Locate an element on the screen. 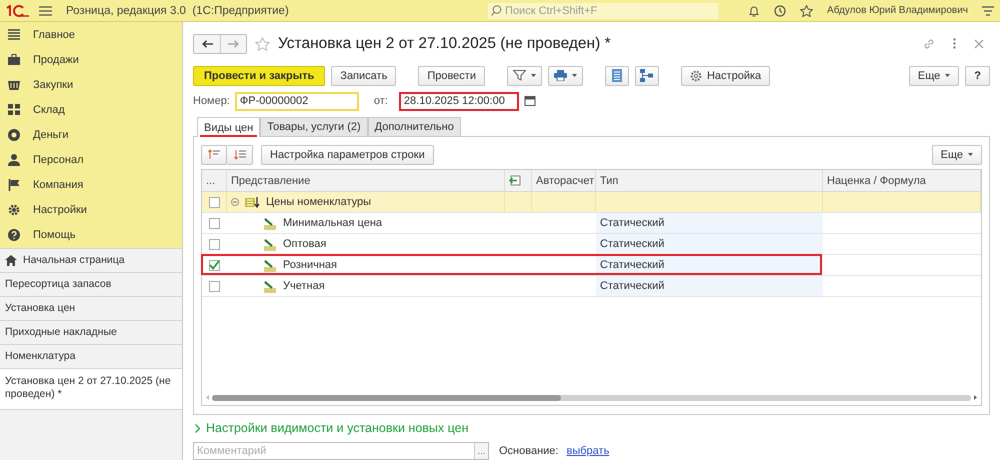 The height and width of the screenshot is (460, 1000). report-button is located at coordinates (616, 76).